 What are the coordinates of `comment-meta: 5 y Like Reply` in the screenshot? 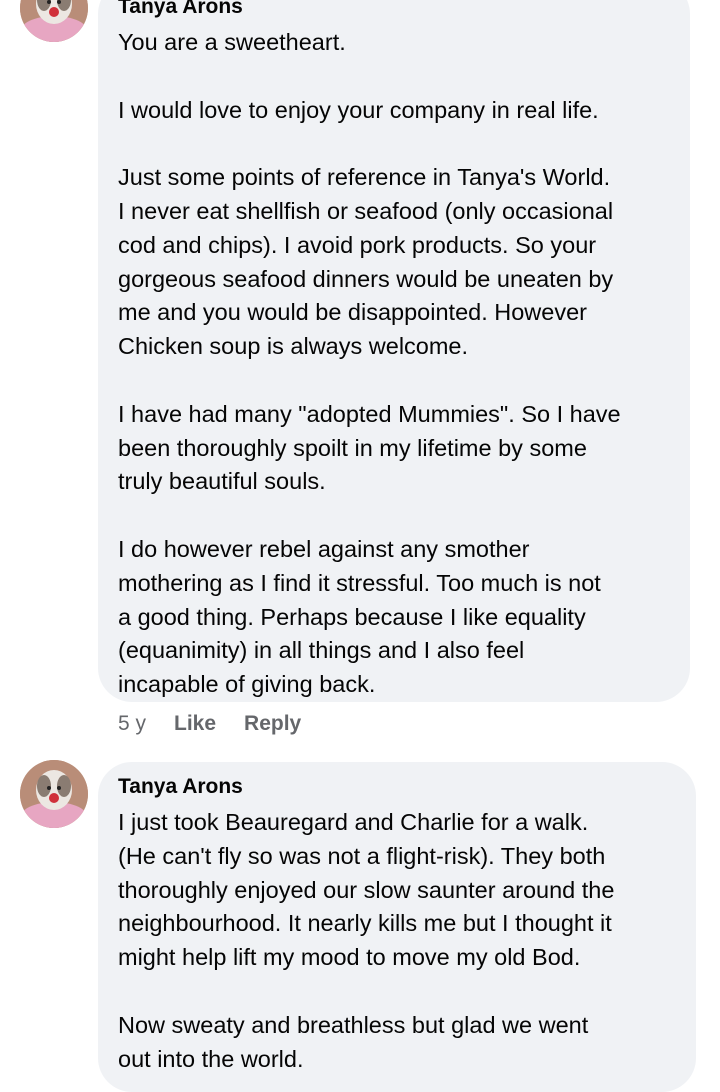 It's located at (209, 724).